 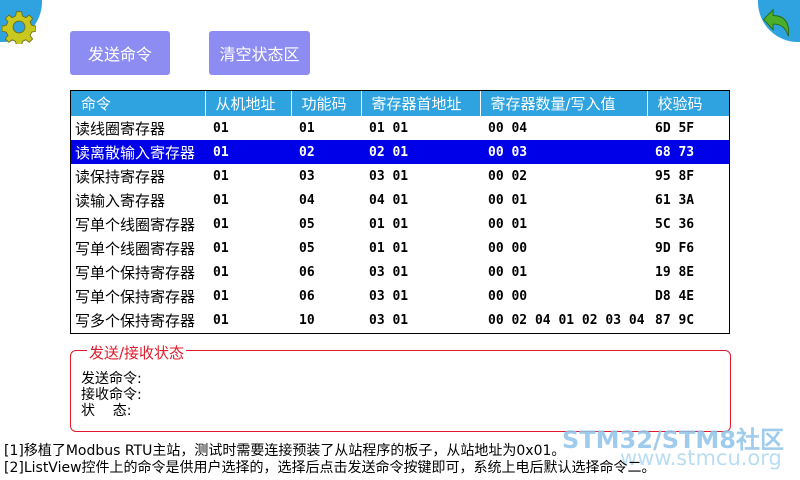 What do you see at coordinates (675, 272) in the screenshot?
I see `table-cell: 19 8E` at bounding box center [675, 272].